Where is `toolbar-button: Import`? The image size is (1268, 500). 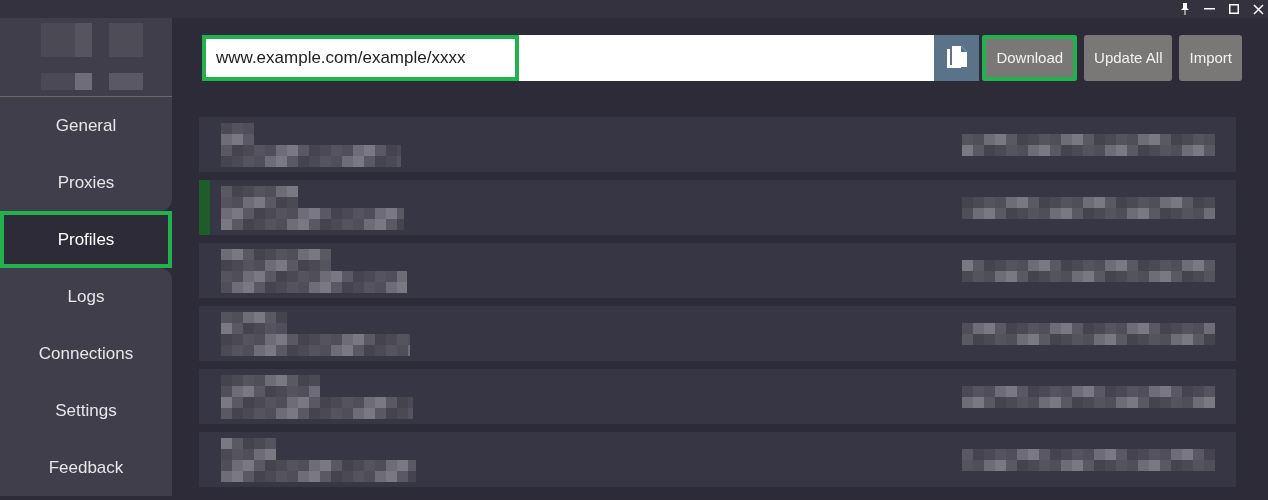 toolbar-button: Import is located at coordinates (1210, 58).